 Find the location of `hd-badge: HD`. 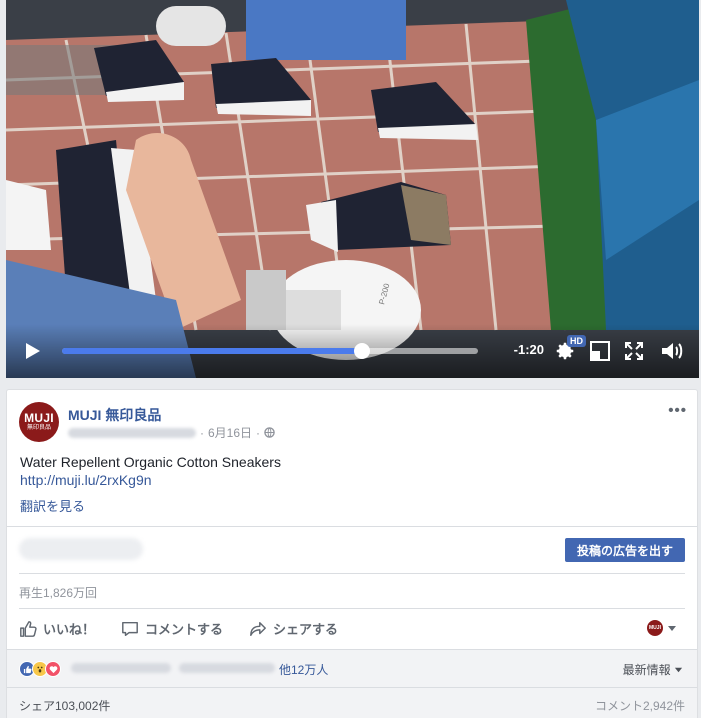

hd-badge: HD is located at coordinates (576, 341).